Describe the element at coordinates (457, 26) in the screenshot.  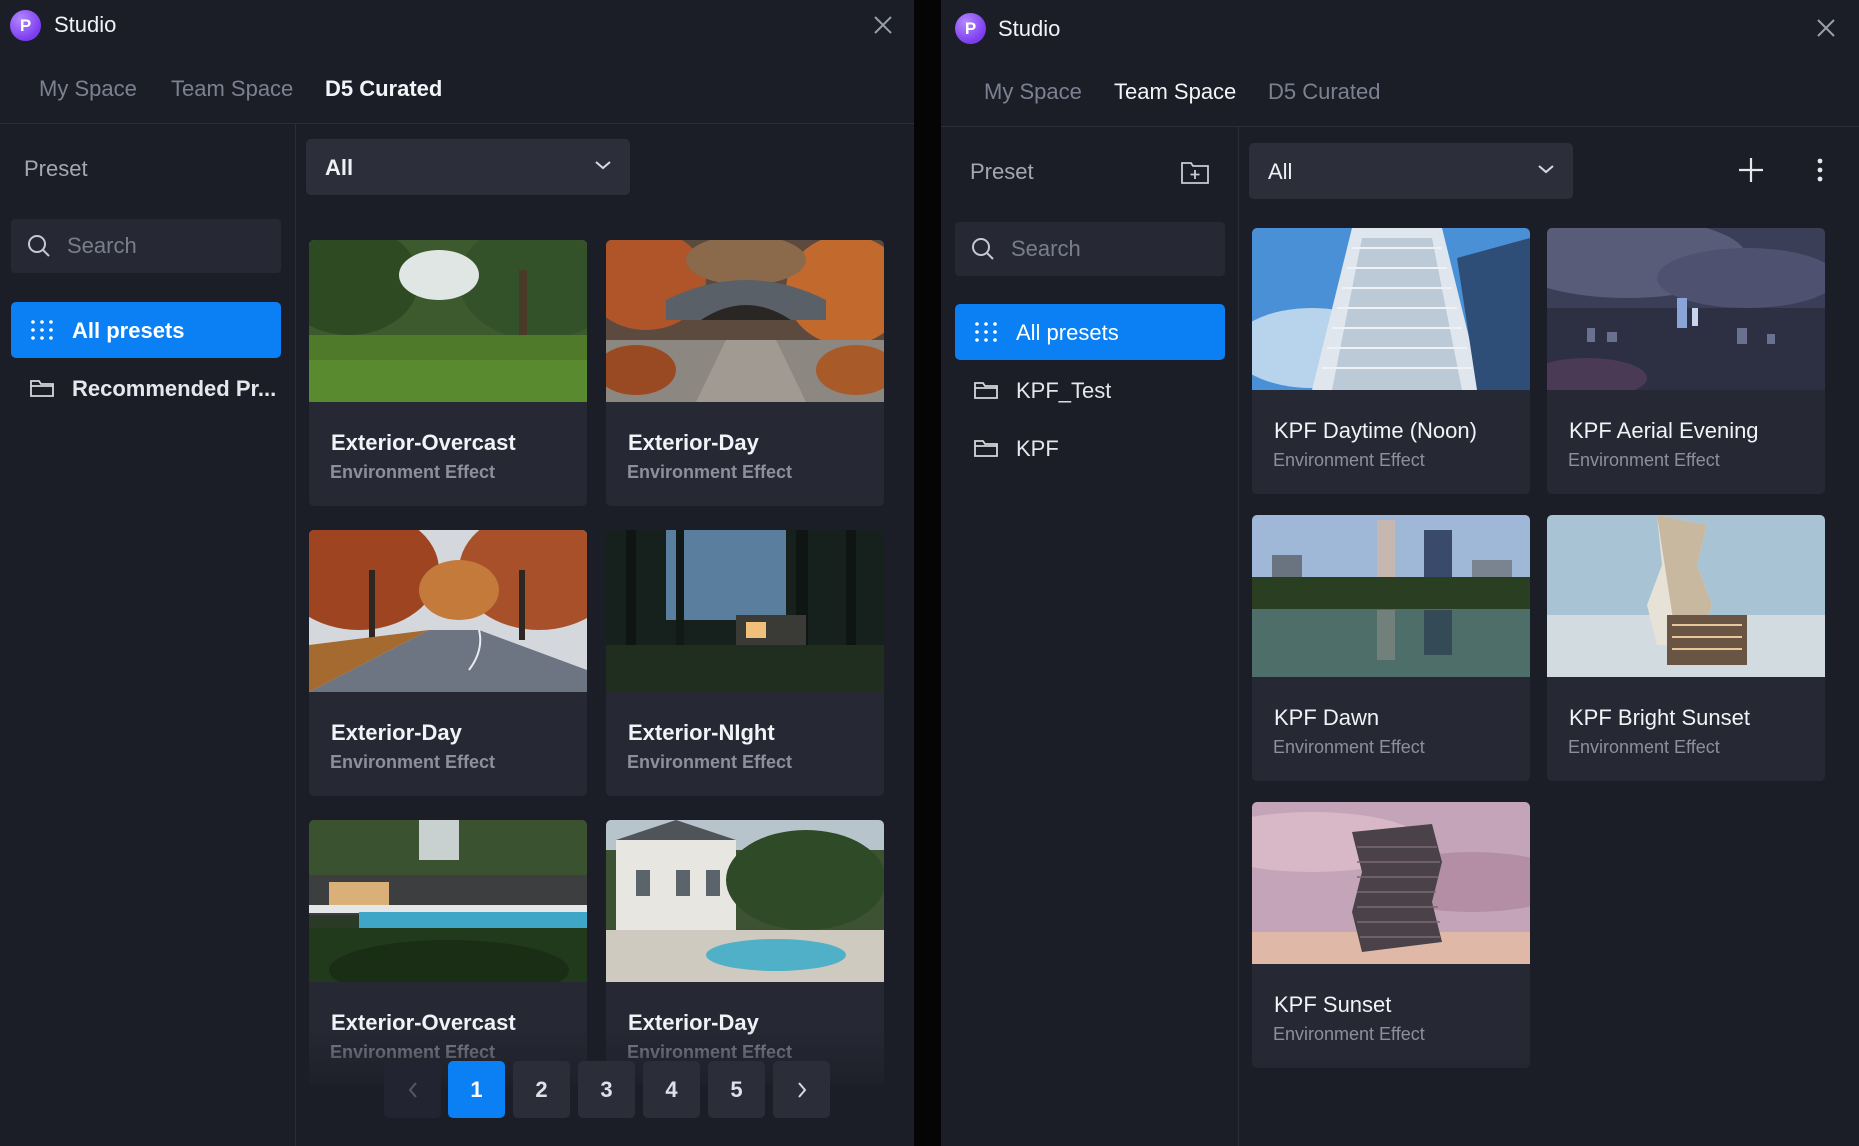
I see `titlebar: P Studio` at that location.